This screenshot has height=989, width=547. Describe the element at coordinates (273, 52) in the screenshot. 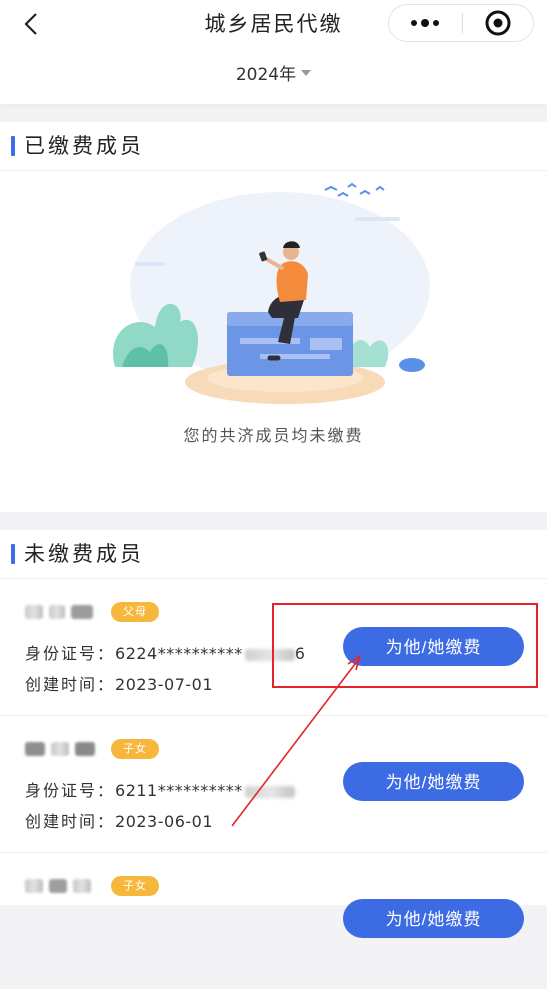

I see `top-bar: 城乡居民代缴 2024年` at that location.